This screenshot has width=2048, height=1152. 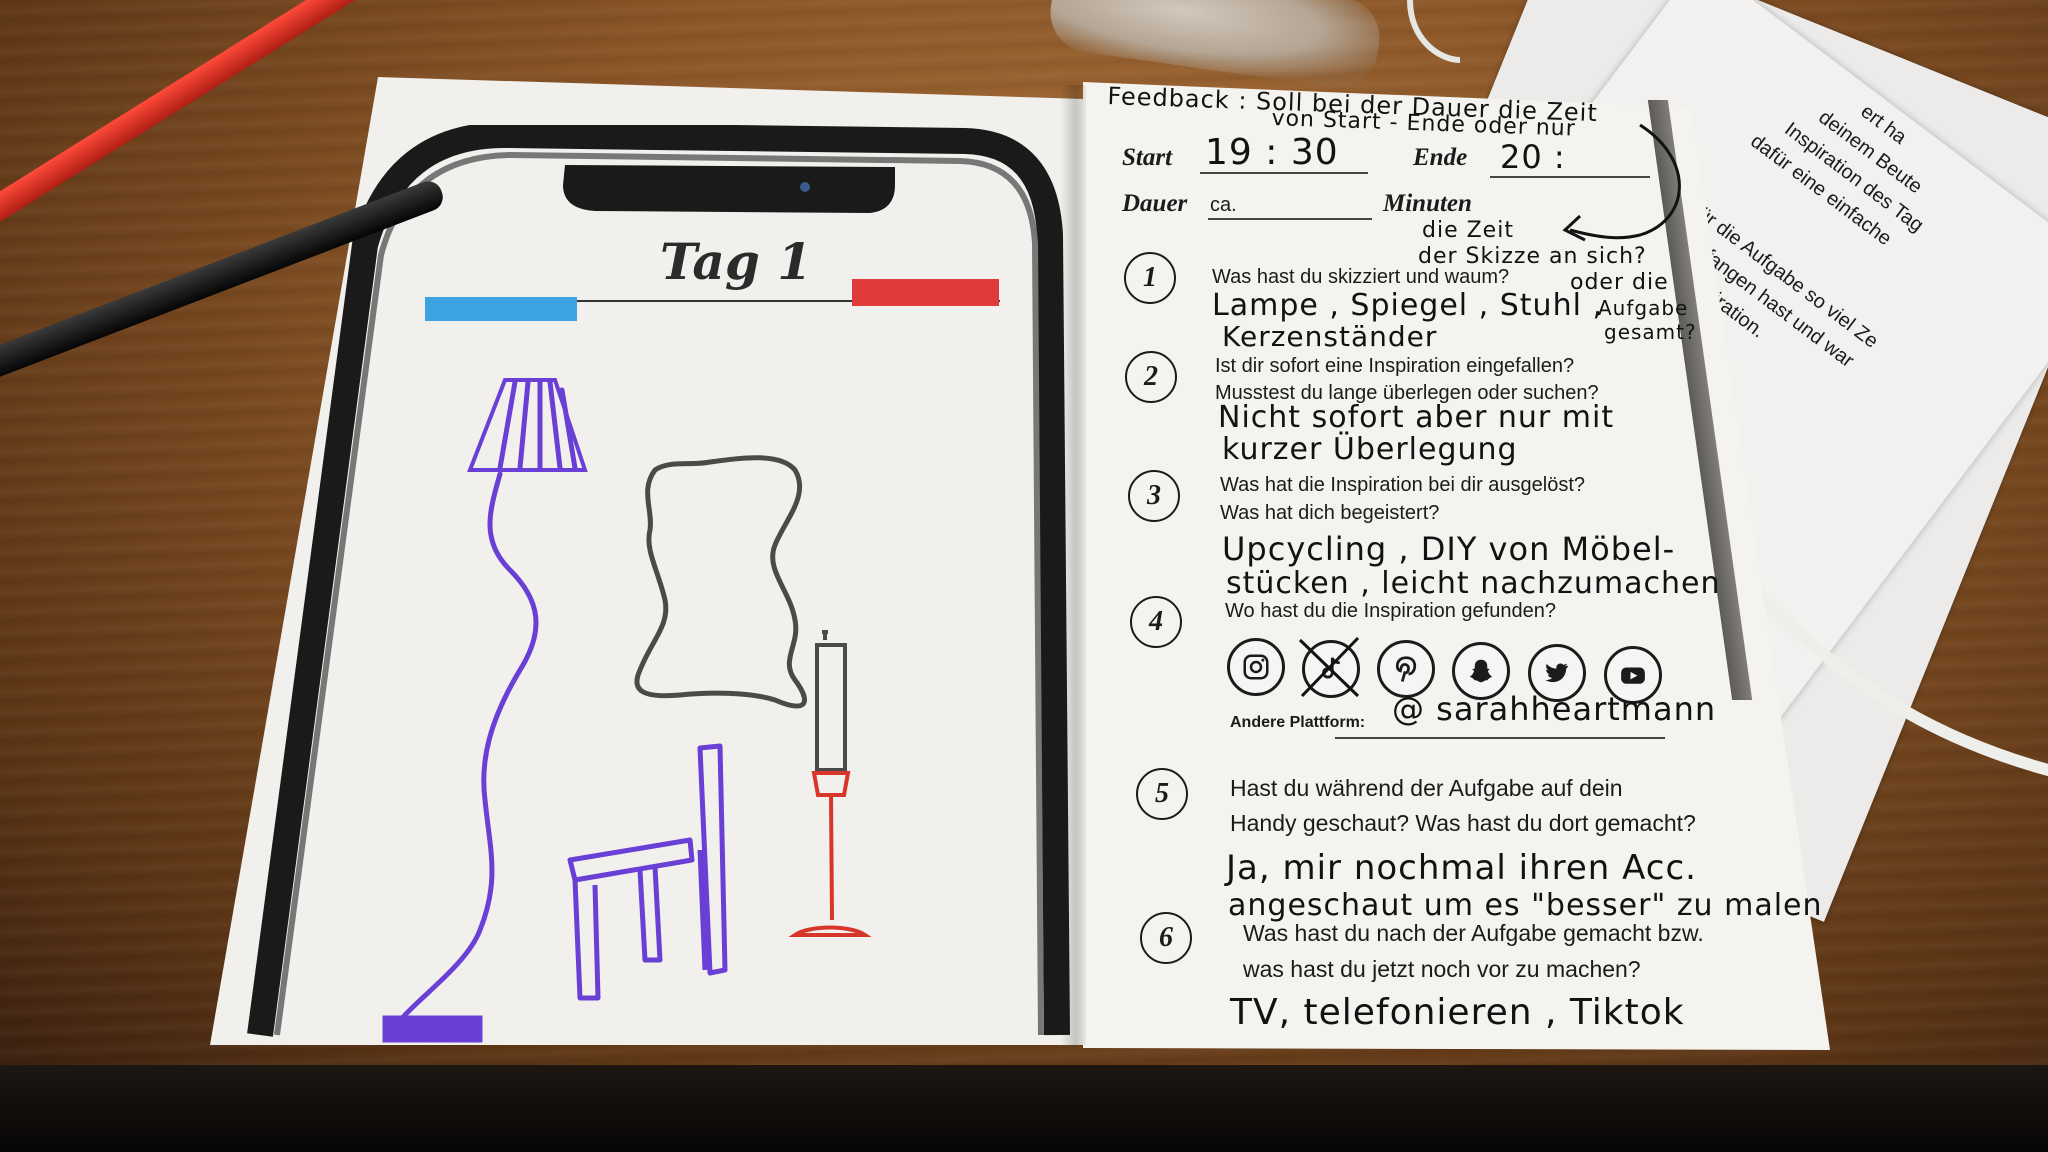 I want to click on feedback-note-line6: Aufgabe, so click(x=1643, y=308).